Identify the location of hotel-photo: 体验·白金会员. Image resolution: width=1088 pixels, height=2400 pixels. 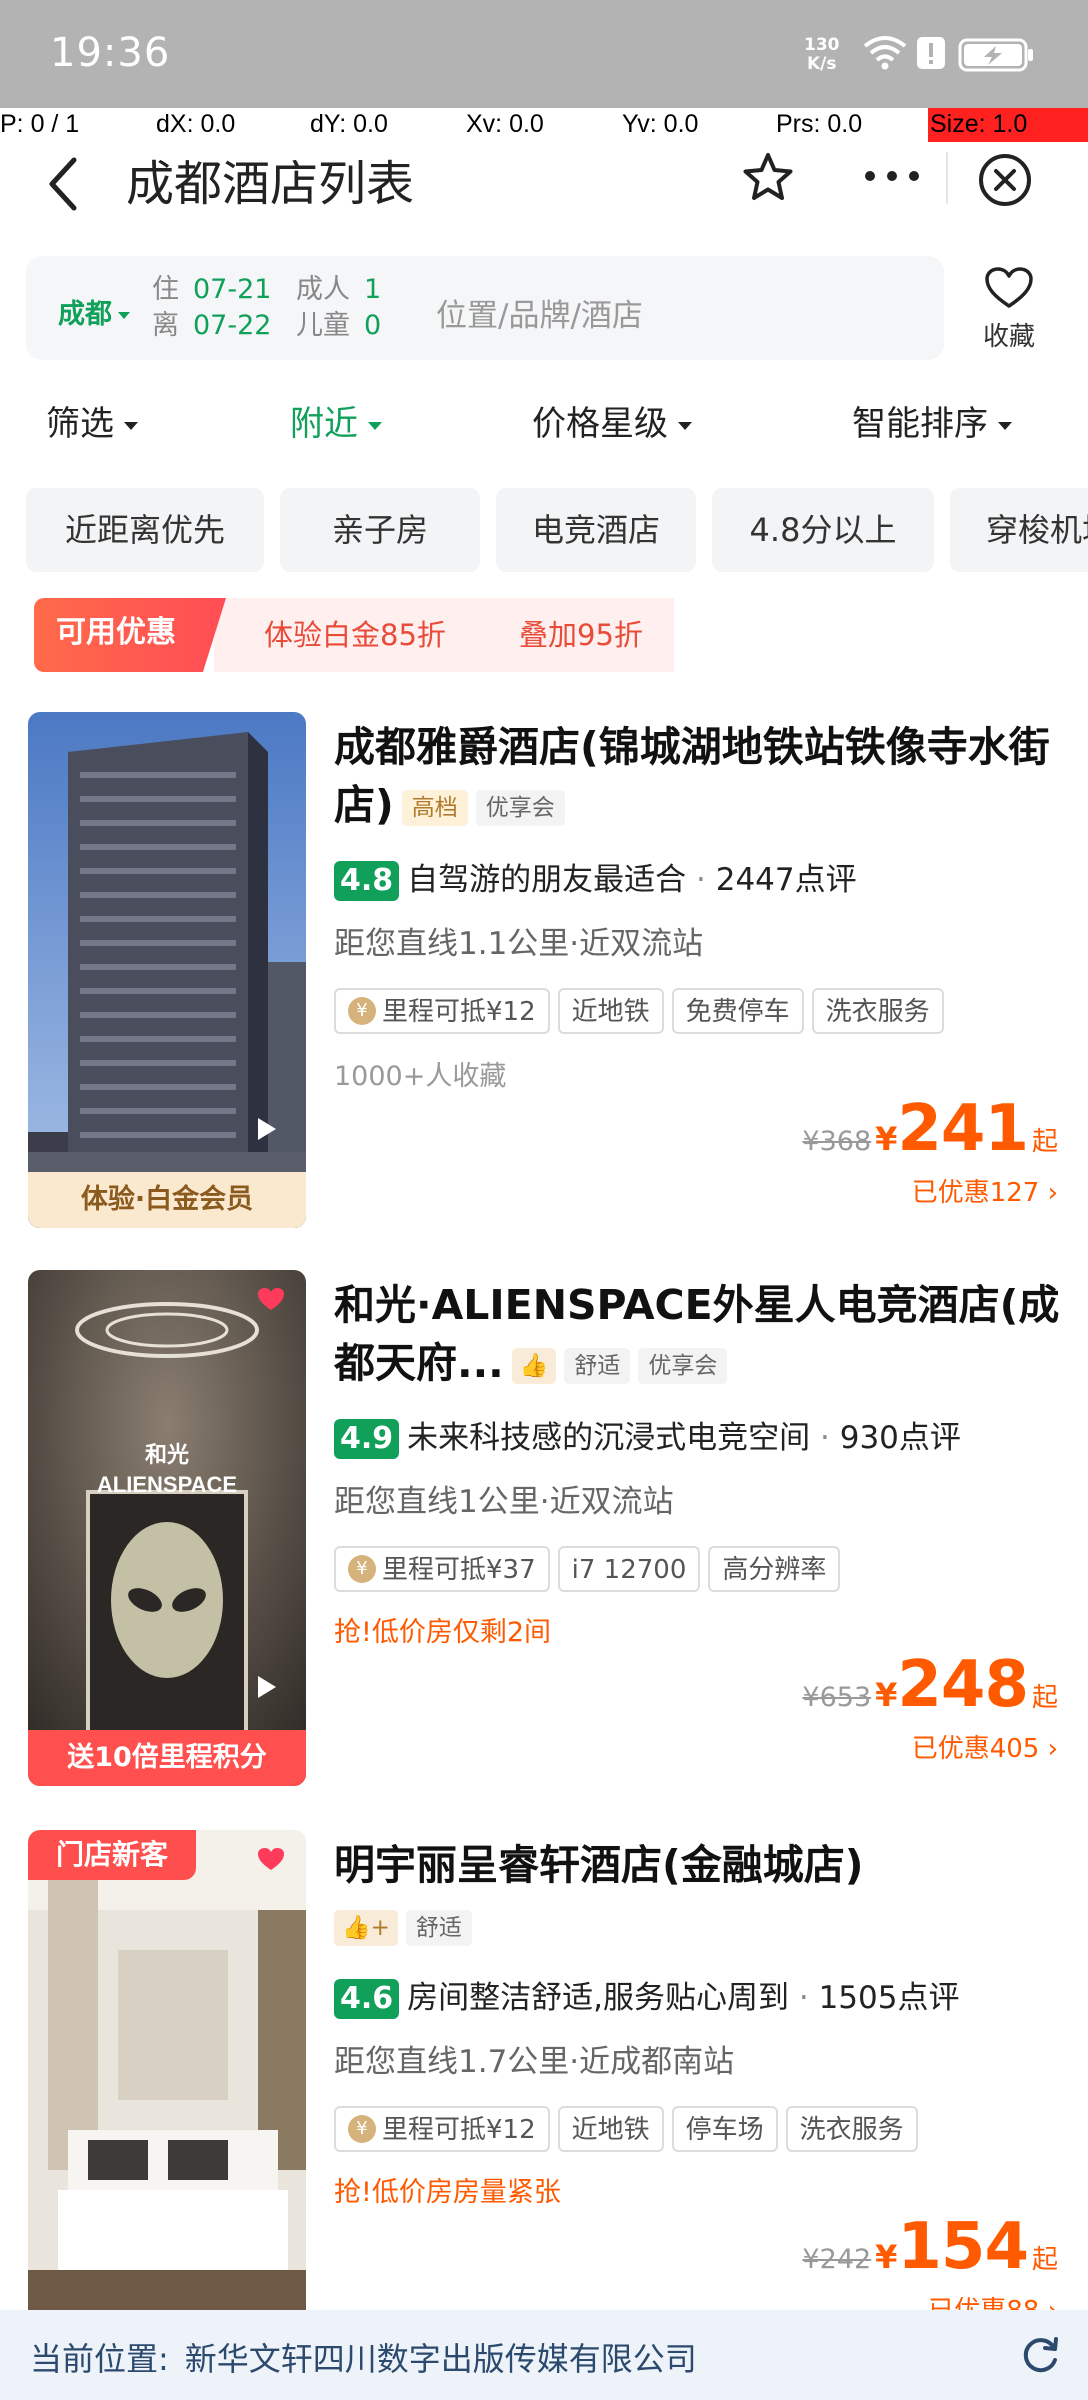
(167, 970).